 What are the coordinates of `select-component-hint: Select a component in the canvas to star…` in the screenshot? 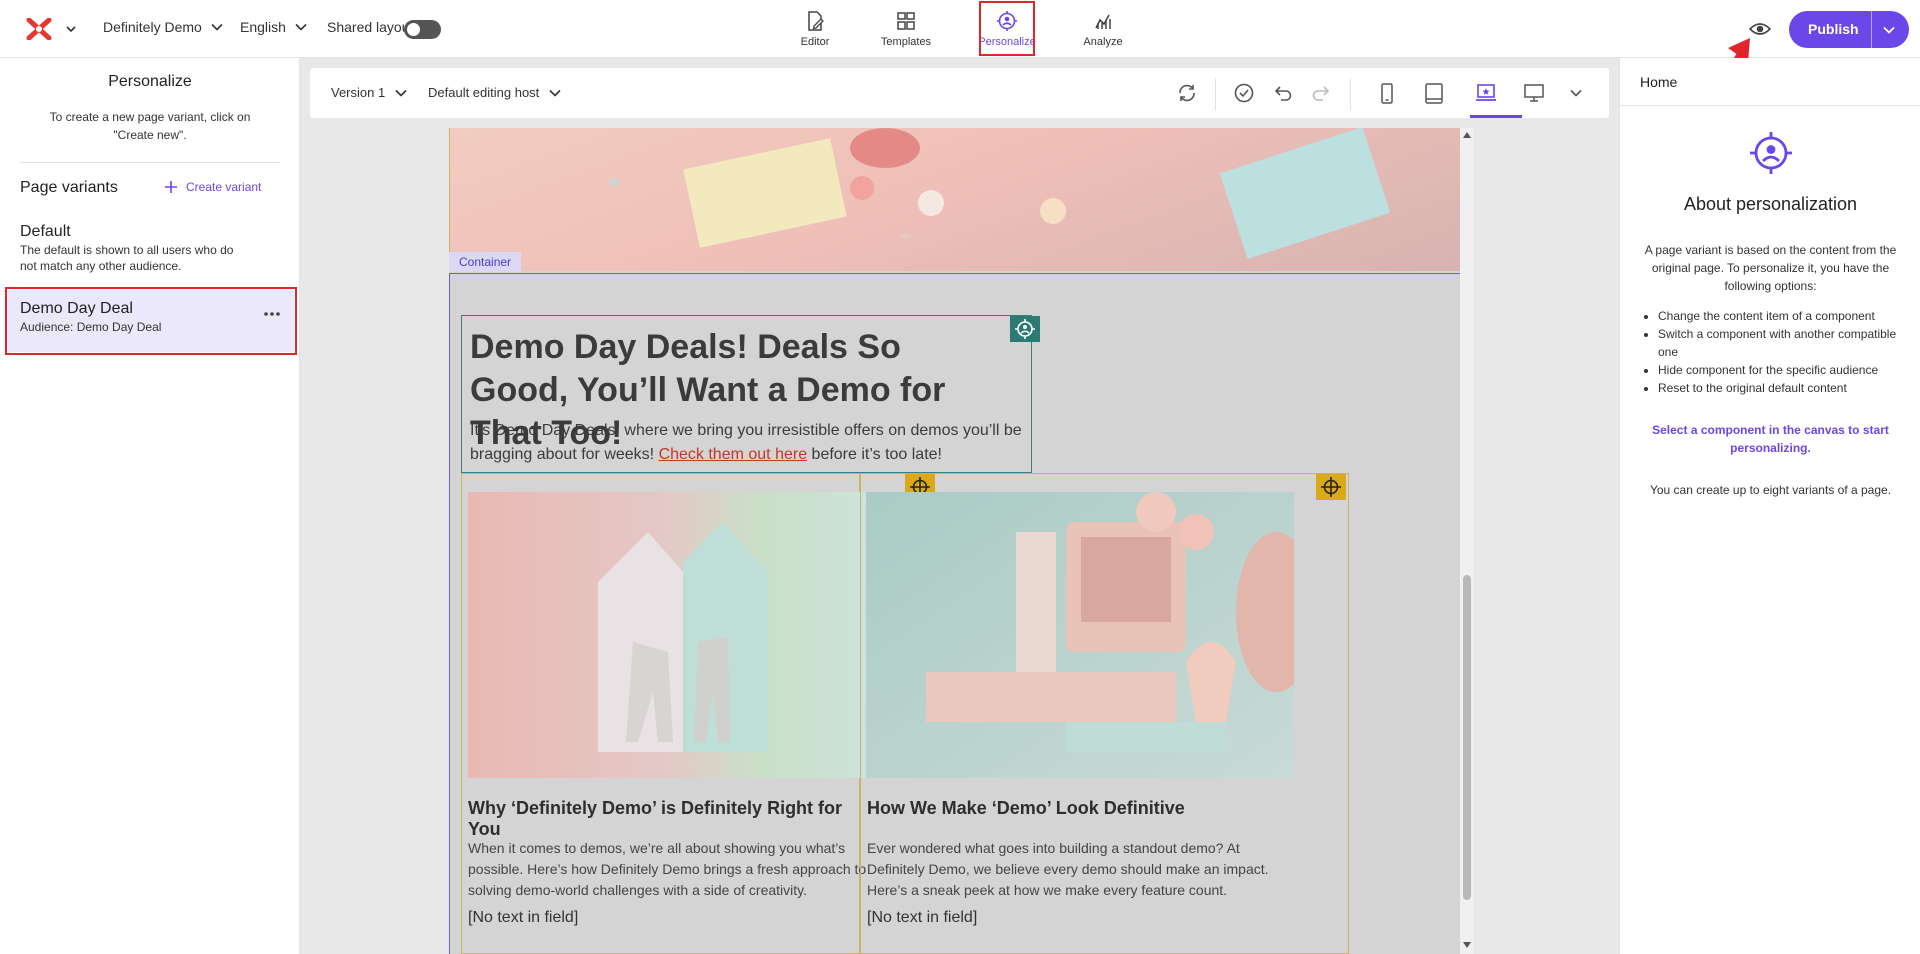 It's located at (1770, 439).